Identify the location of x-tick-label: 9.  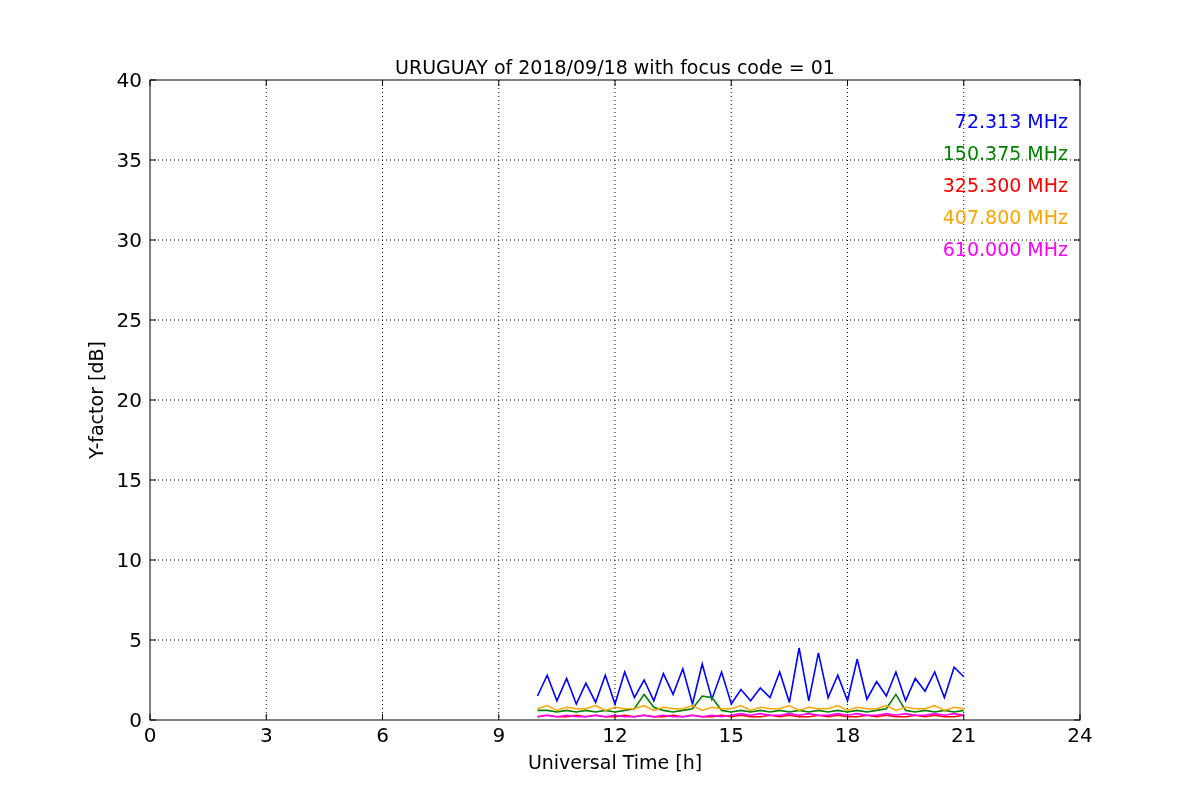
(499, 735).